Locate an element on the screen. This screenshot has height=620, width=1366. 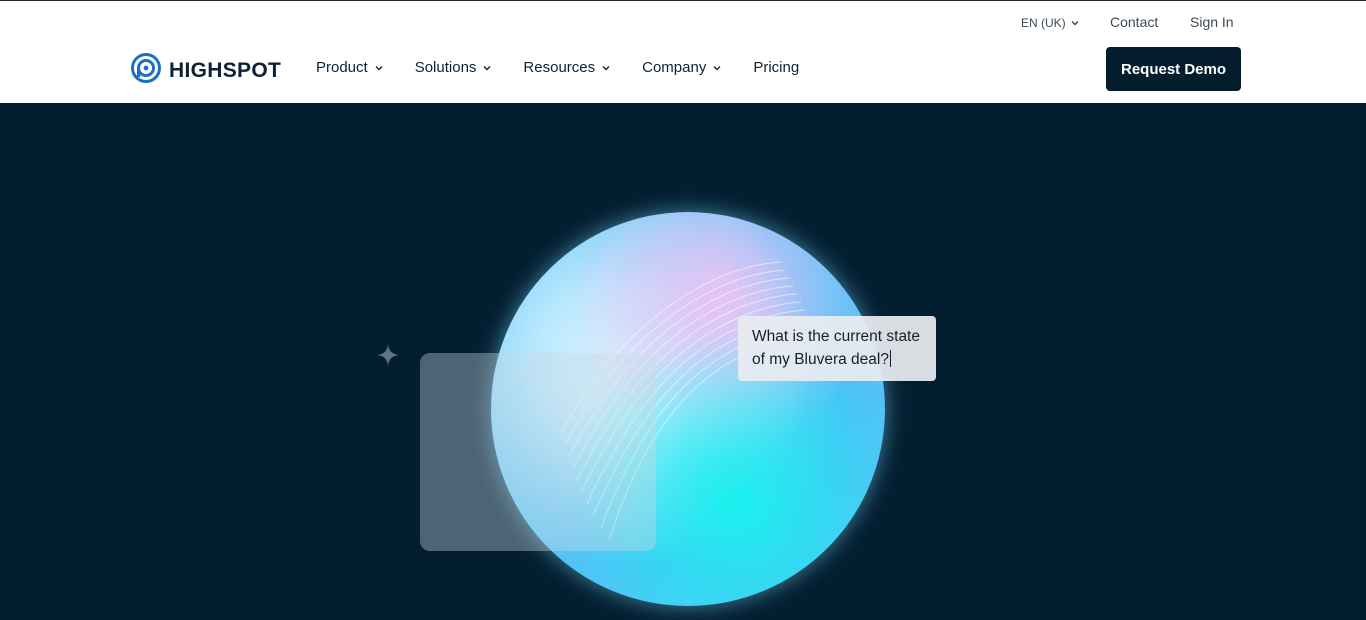
prompt-line-2: of my Bluvera deal? is located at coordinates (837, 359).